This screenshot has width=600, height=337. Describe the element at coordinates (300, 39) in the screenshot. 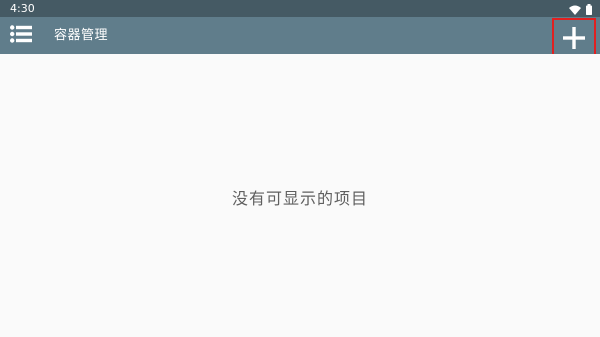

I see `app-toolbar: 容器管理` at that location.